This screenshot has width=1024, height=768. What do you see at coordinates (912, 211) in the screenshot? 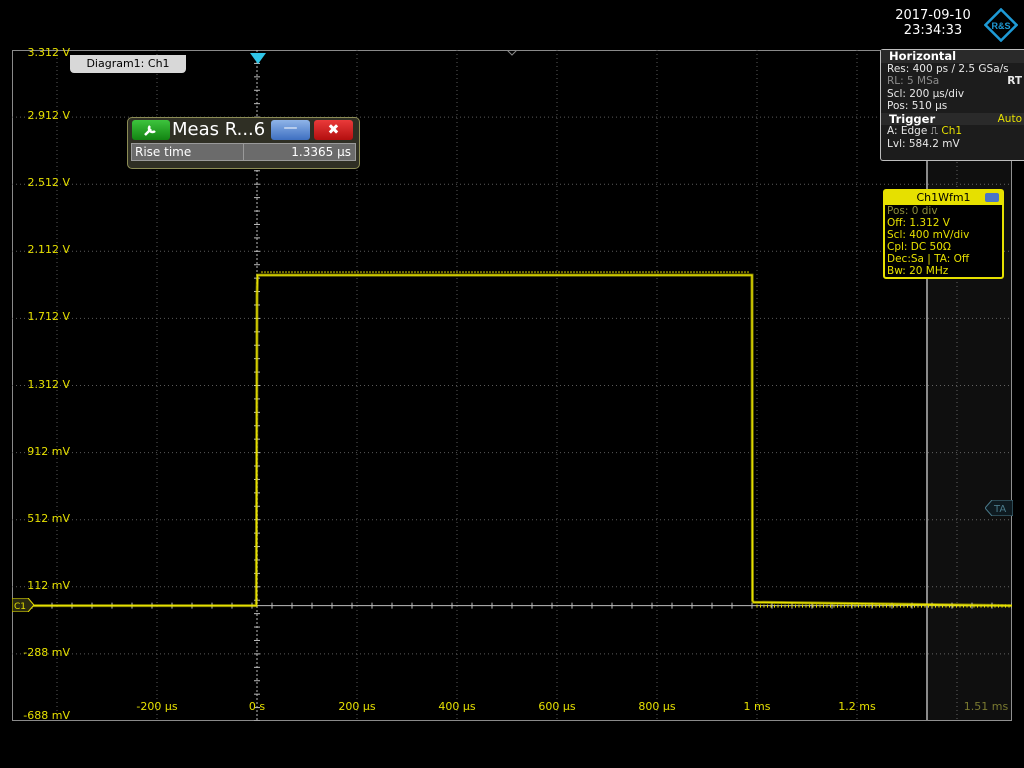
I see `channel-pos: Pos: 0 div` at bounding box center [912, 211].